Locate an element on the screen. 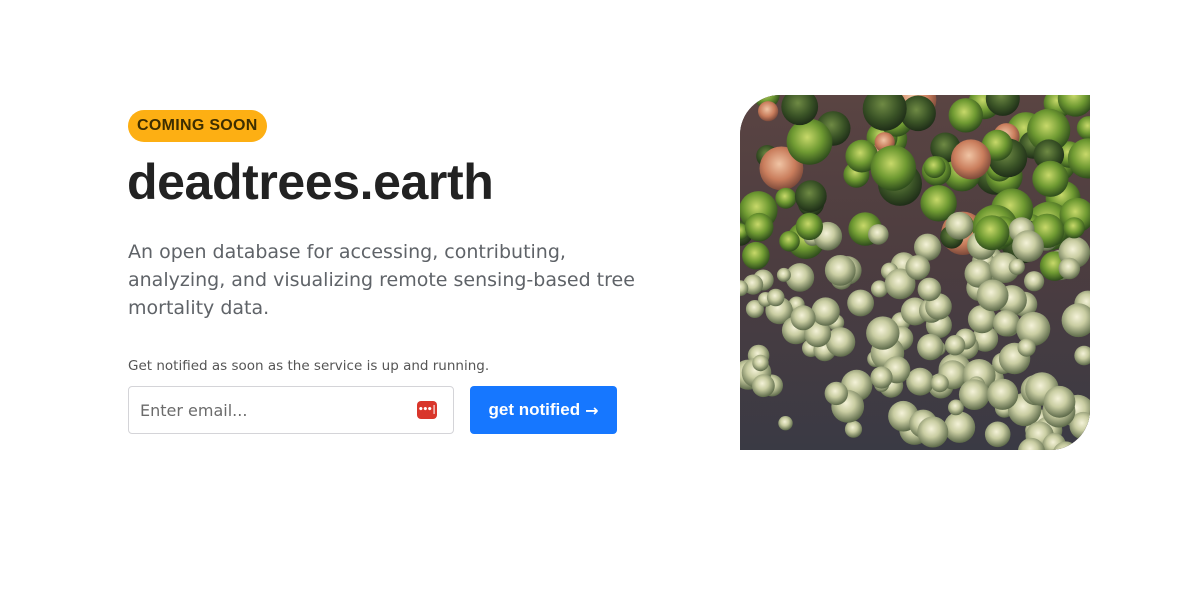  password-dots-icon: •••| is located at coordinates (427, 410).